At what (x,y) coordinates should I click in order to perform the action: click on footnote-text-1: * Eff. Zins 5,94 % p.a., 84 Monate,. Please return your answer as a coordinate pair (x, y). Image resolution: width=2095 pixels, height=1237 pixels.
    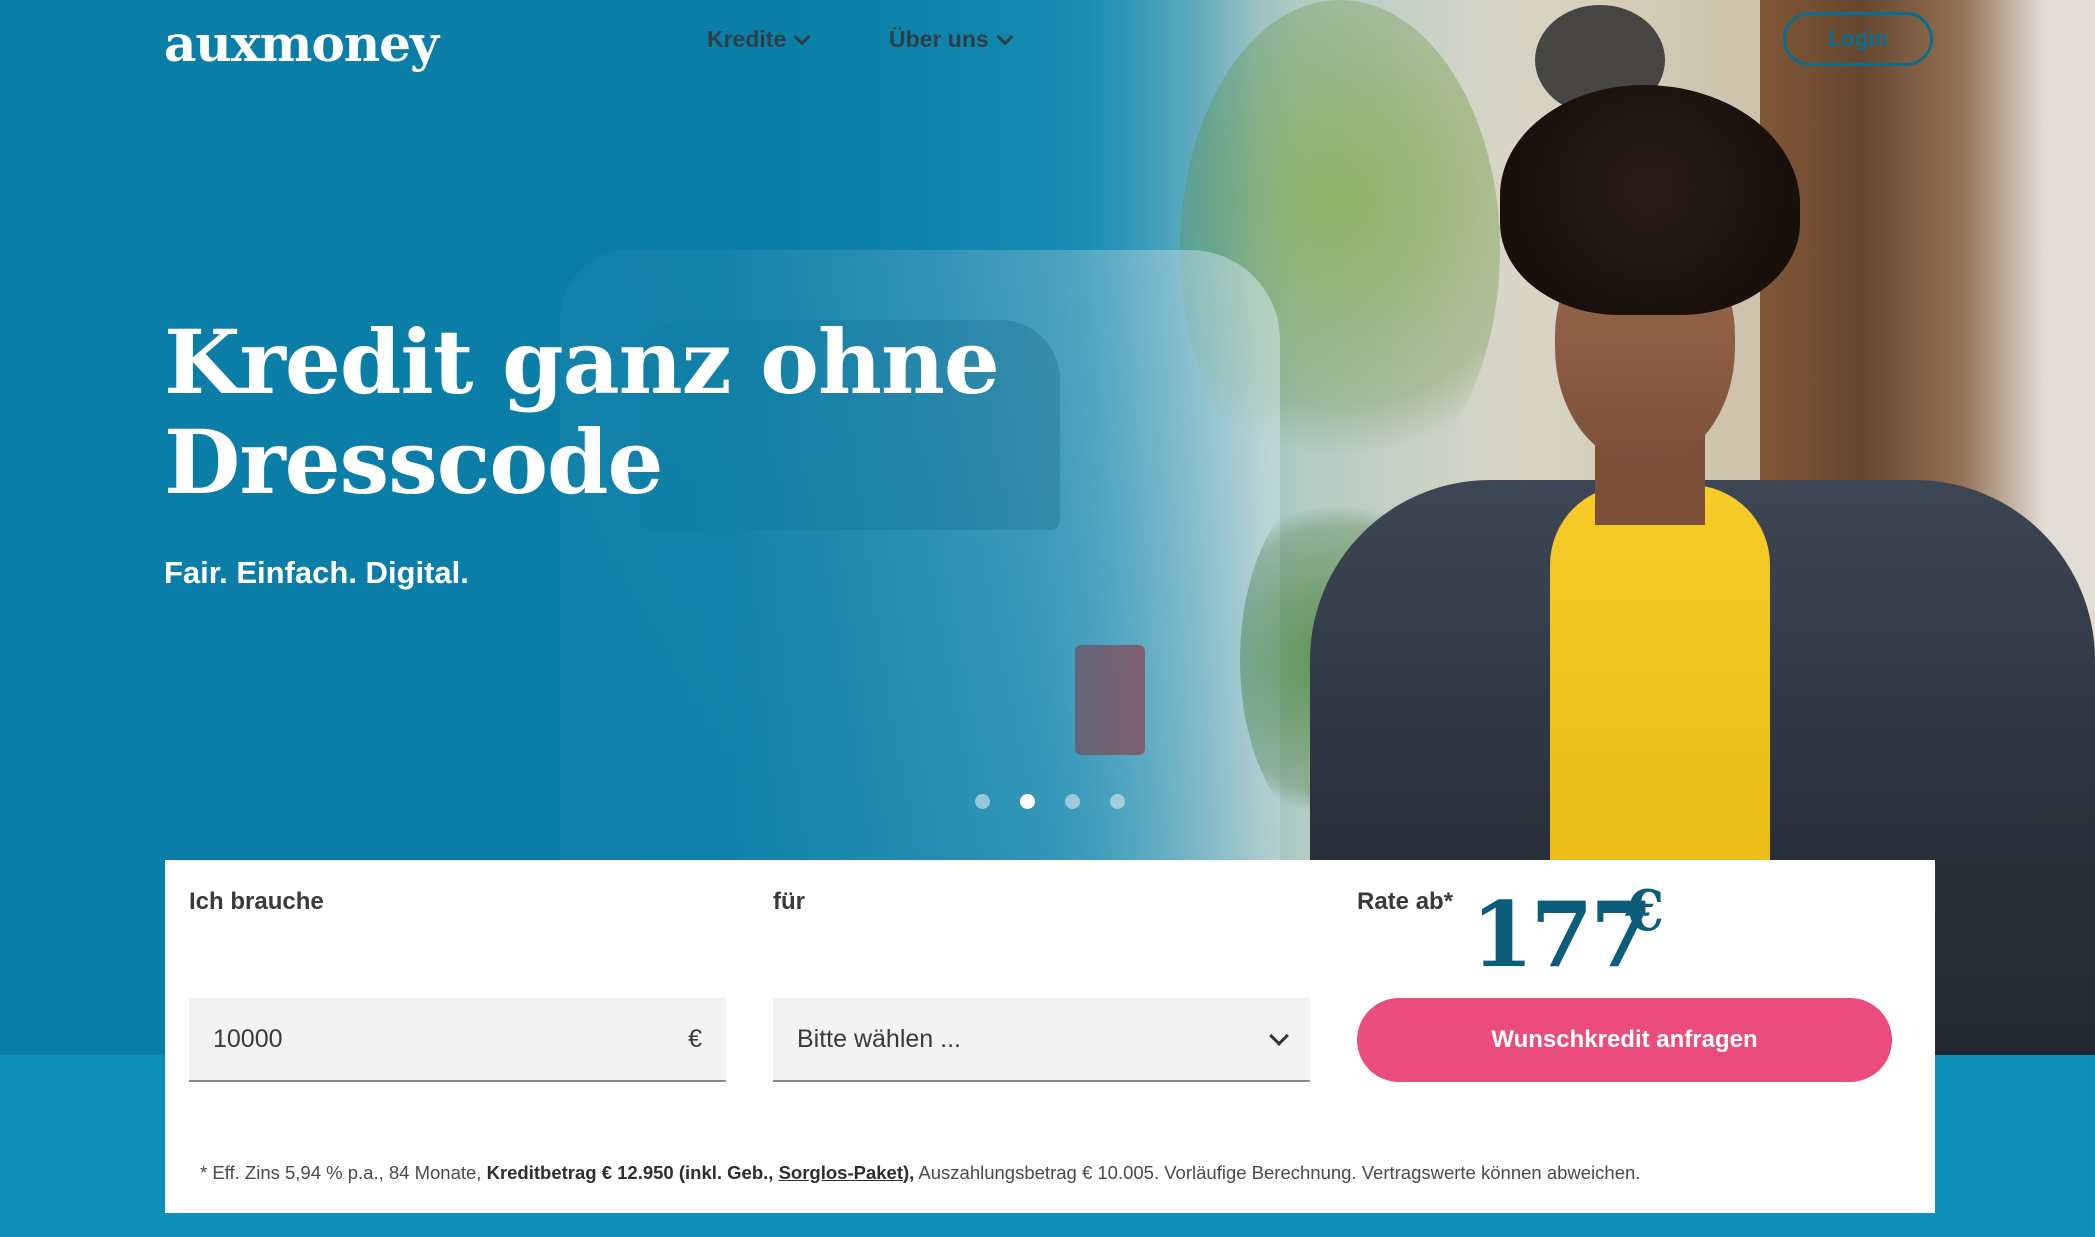
    Looking at the image, I should click on (343, 1172).